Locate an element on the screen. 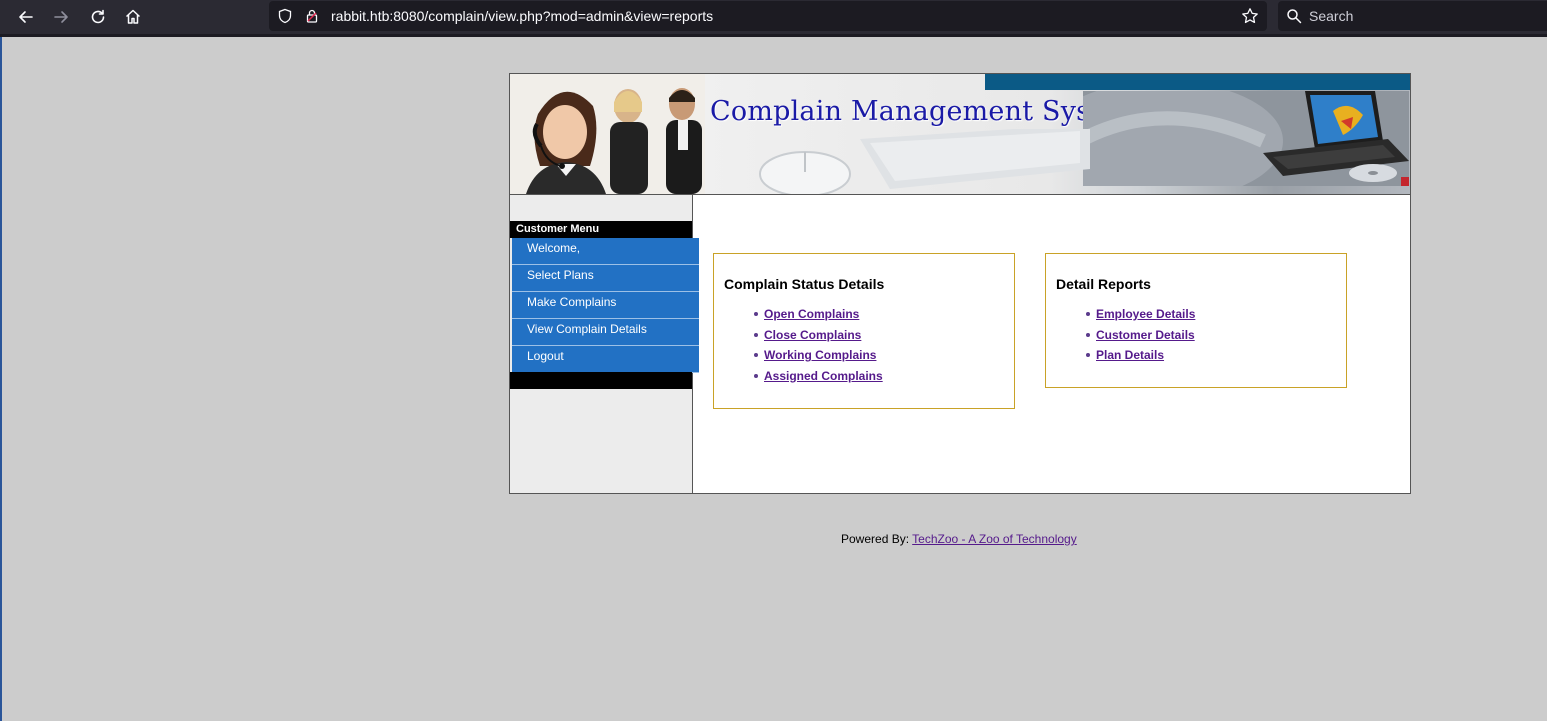 This screenshot has height=721, width=1547. menu-footer-bar is located at coordinates (601, 380).